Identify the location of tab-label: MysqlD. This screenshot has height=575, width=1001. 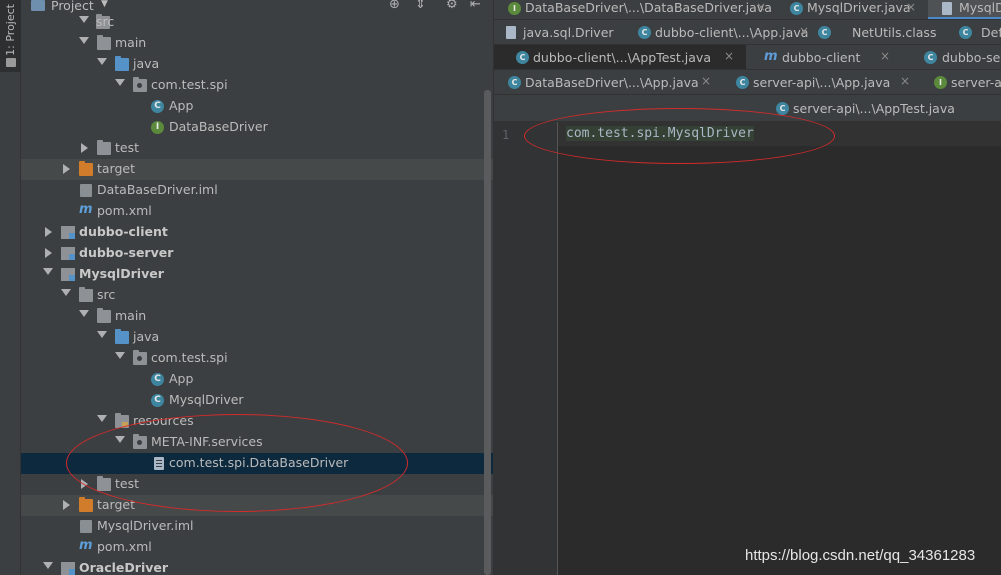
(980, 7).